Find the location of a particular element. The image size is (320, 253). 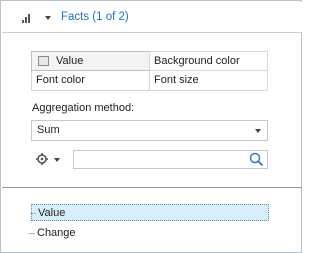

aggregation-method-label: Aggregation method: is located at coordinates (83, 108).